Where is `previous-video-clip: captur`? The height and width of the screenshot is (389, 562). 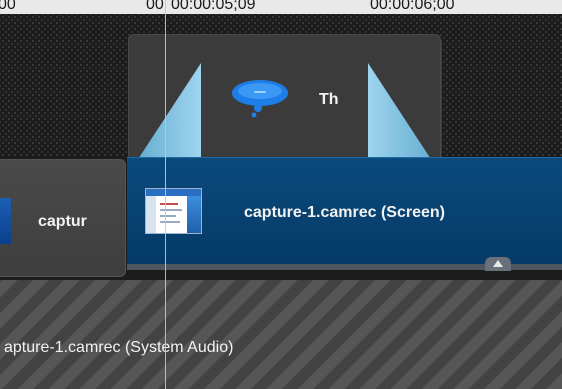 previous-video-clip: captur is located at coordinates (63, 218).